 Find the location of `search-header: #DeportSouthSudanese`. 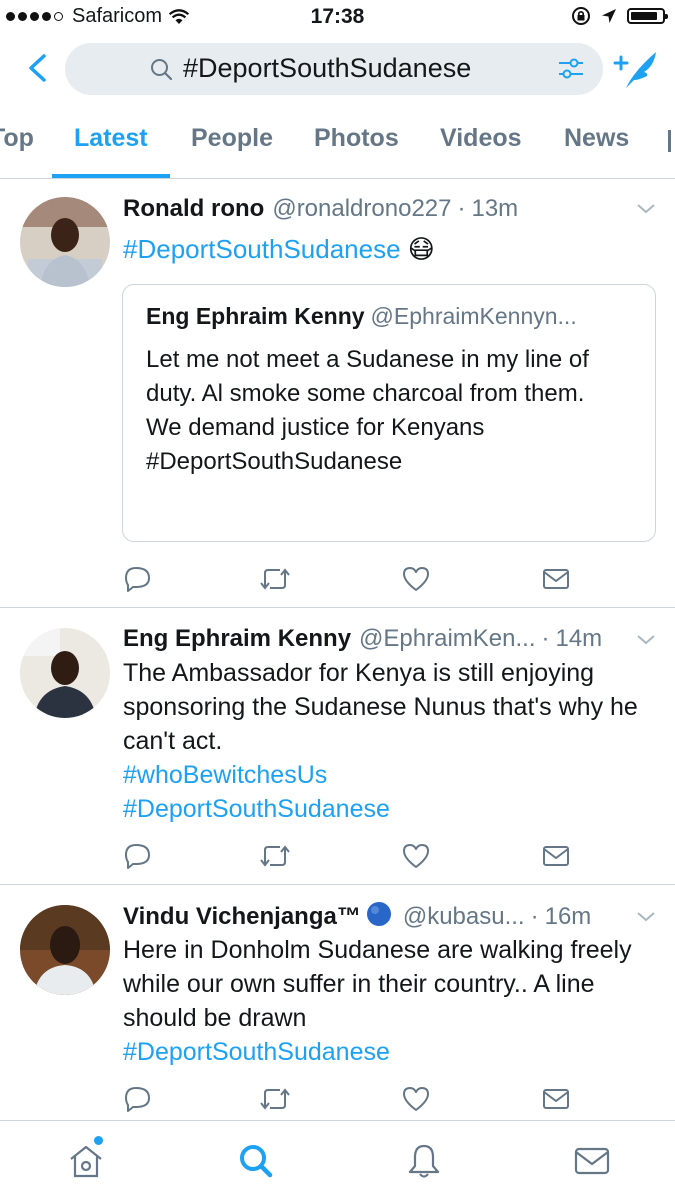

search-header: #DeportSouthSudanese is located at coordinates (337, 69).